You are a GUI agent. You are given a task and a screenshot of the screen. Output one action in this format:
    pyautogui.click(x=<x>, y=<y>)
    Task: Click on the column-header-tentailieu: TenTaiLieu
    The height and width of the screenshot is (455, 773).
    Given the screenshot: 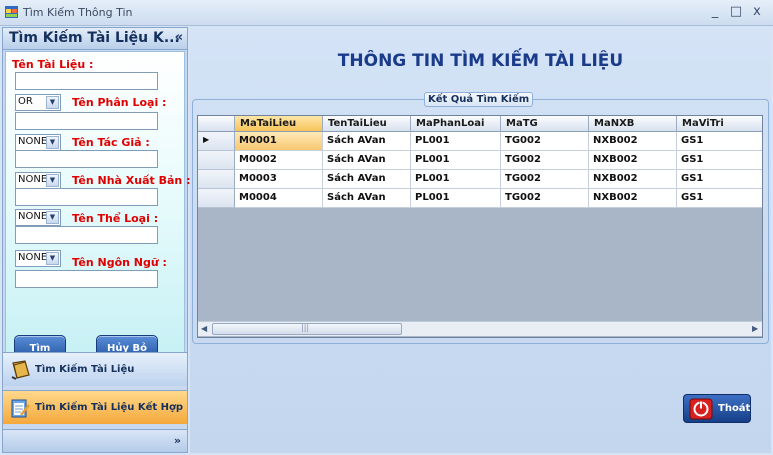 What is the action you would take?
    pyautogui.click(x=367, y=124)
    